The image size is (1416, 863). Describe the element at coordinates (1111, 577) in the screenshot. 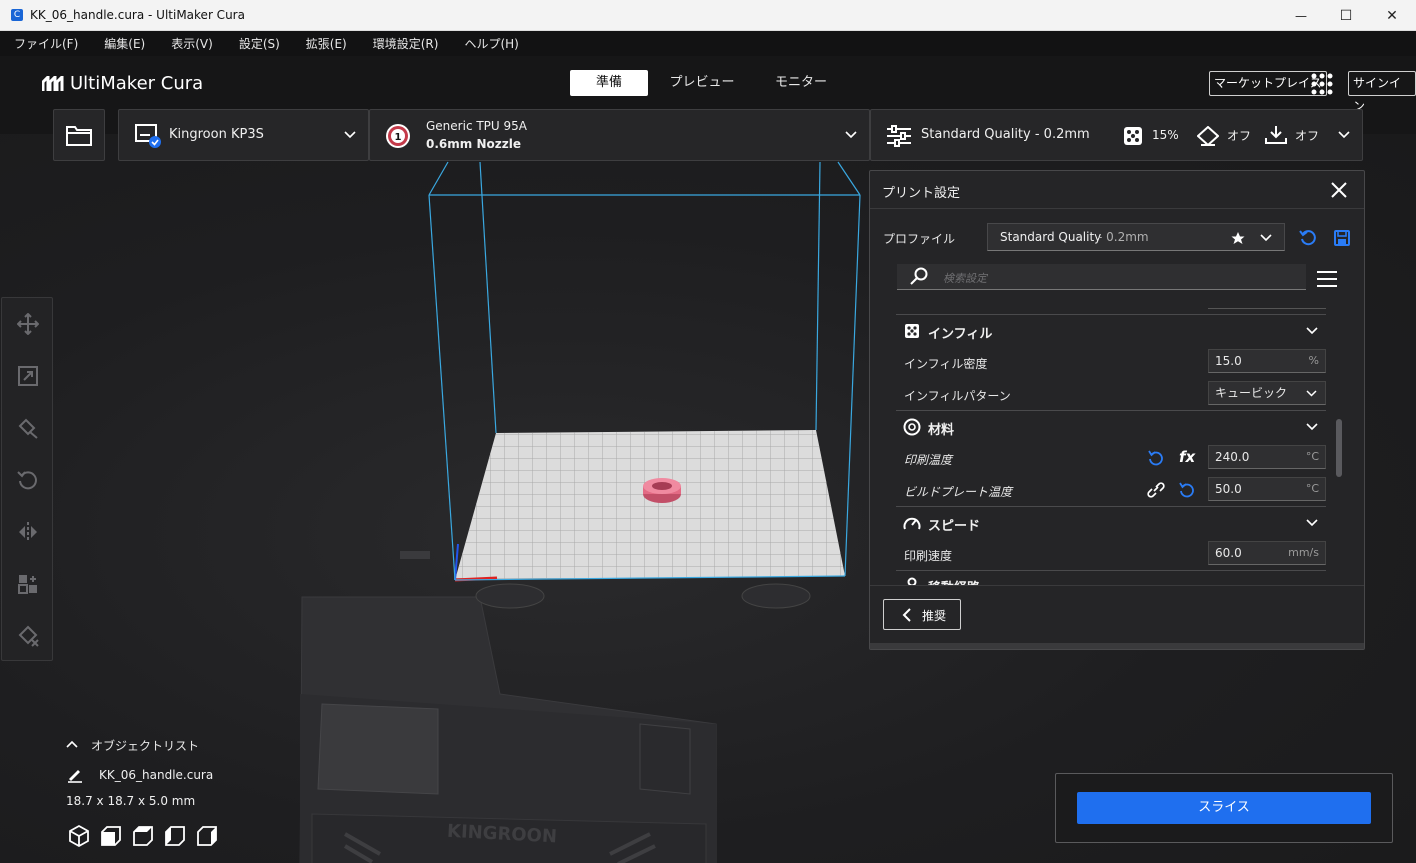

I see `category-travel: 移動経路` at that location.